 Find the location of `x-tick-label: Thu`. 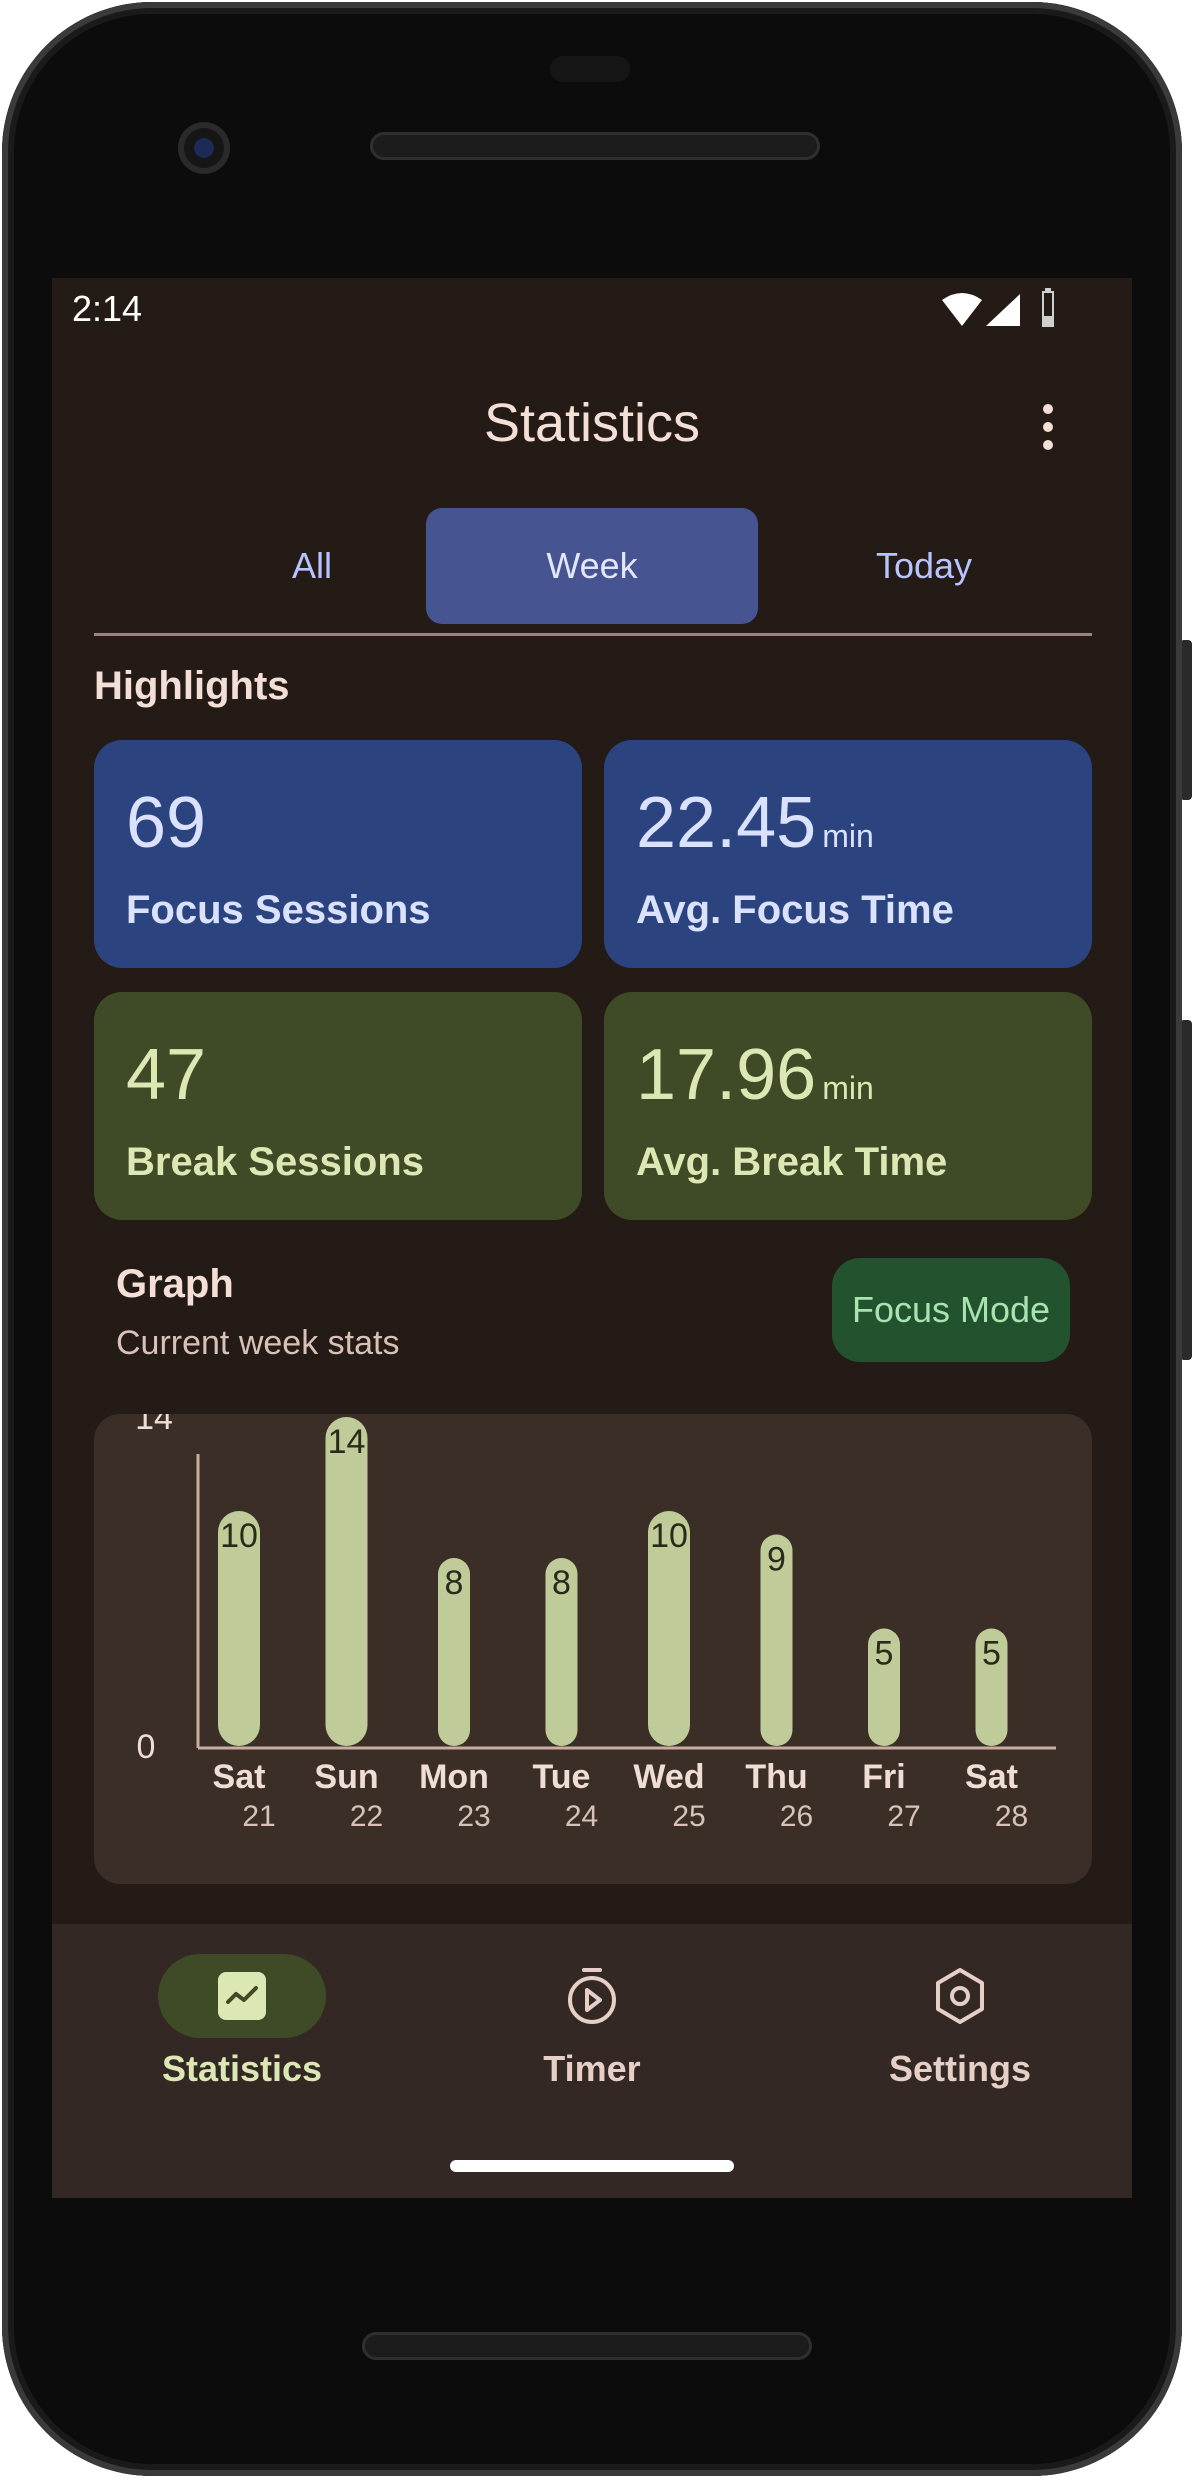

x-tick-label: Thu is located at coordinates (776, 1777).